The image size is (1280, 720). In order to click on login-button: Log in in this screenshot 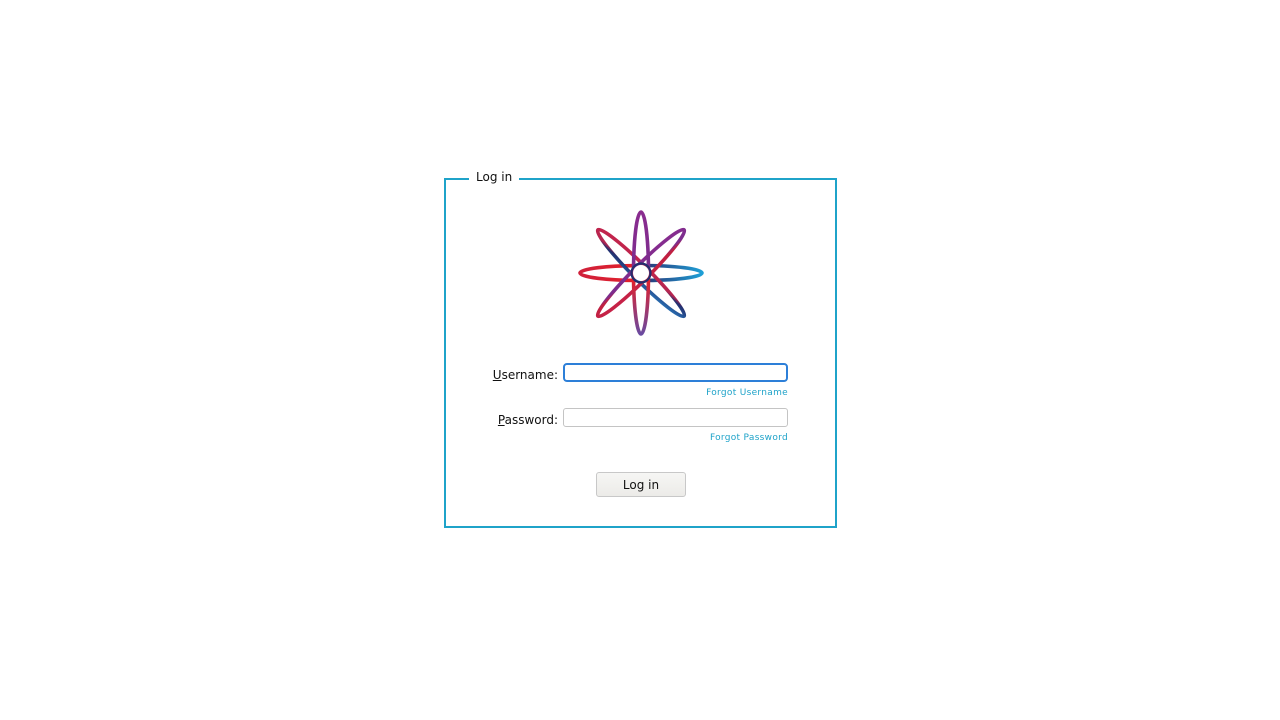, I will do `click(641, 484)`.